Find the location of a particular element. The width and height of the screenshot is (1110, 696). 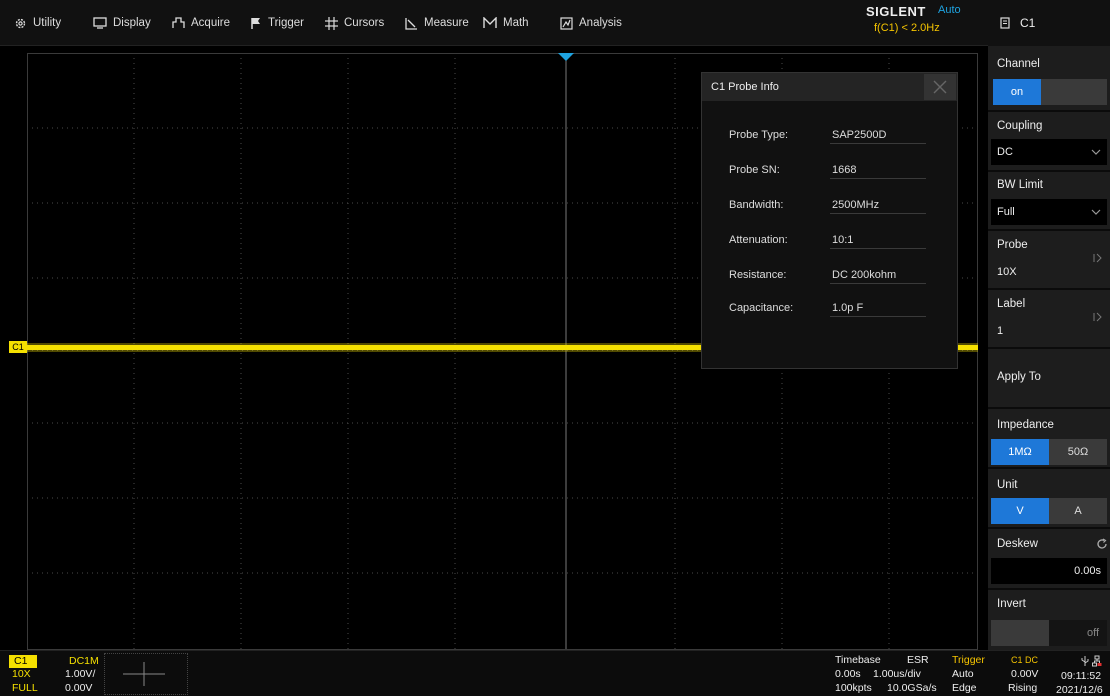

unit-v-label: V is located at coordinates (1020, 511).